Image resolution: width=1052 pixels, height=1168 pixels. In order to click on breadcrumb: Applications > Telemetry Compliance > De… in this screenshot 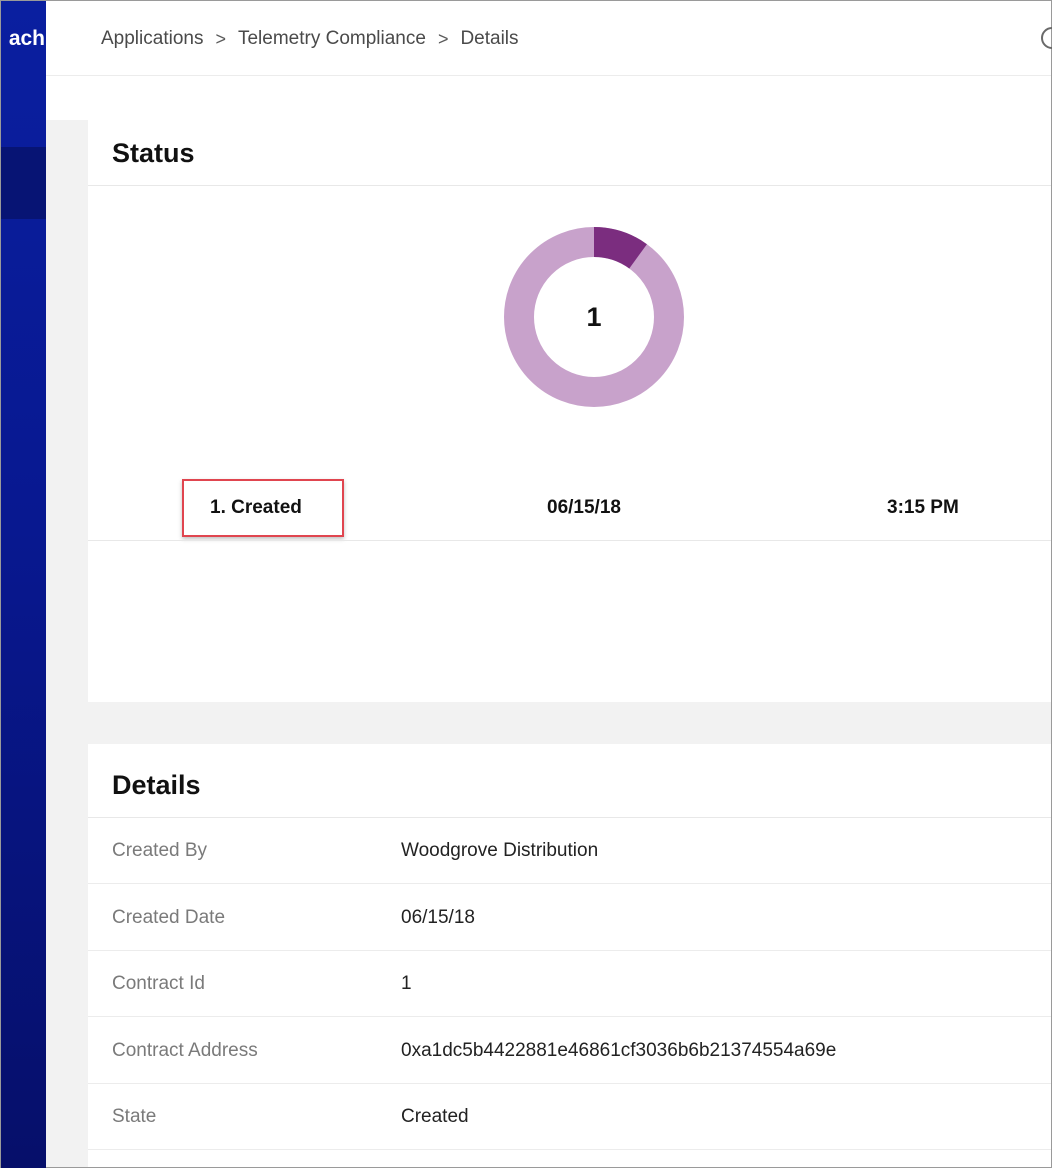, I will do `click(310, 39)`.